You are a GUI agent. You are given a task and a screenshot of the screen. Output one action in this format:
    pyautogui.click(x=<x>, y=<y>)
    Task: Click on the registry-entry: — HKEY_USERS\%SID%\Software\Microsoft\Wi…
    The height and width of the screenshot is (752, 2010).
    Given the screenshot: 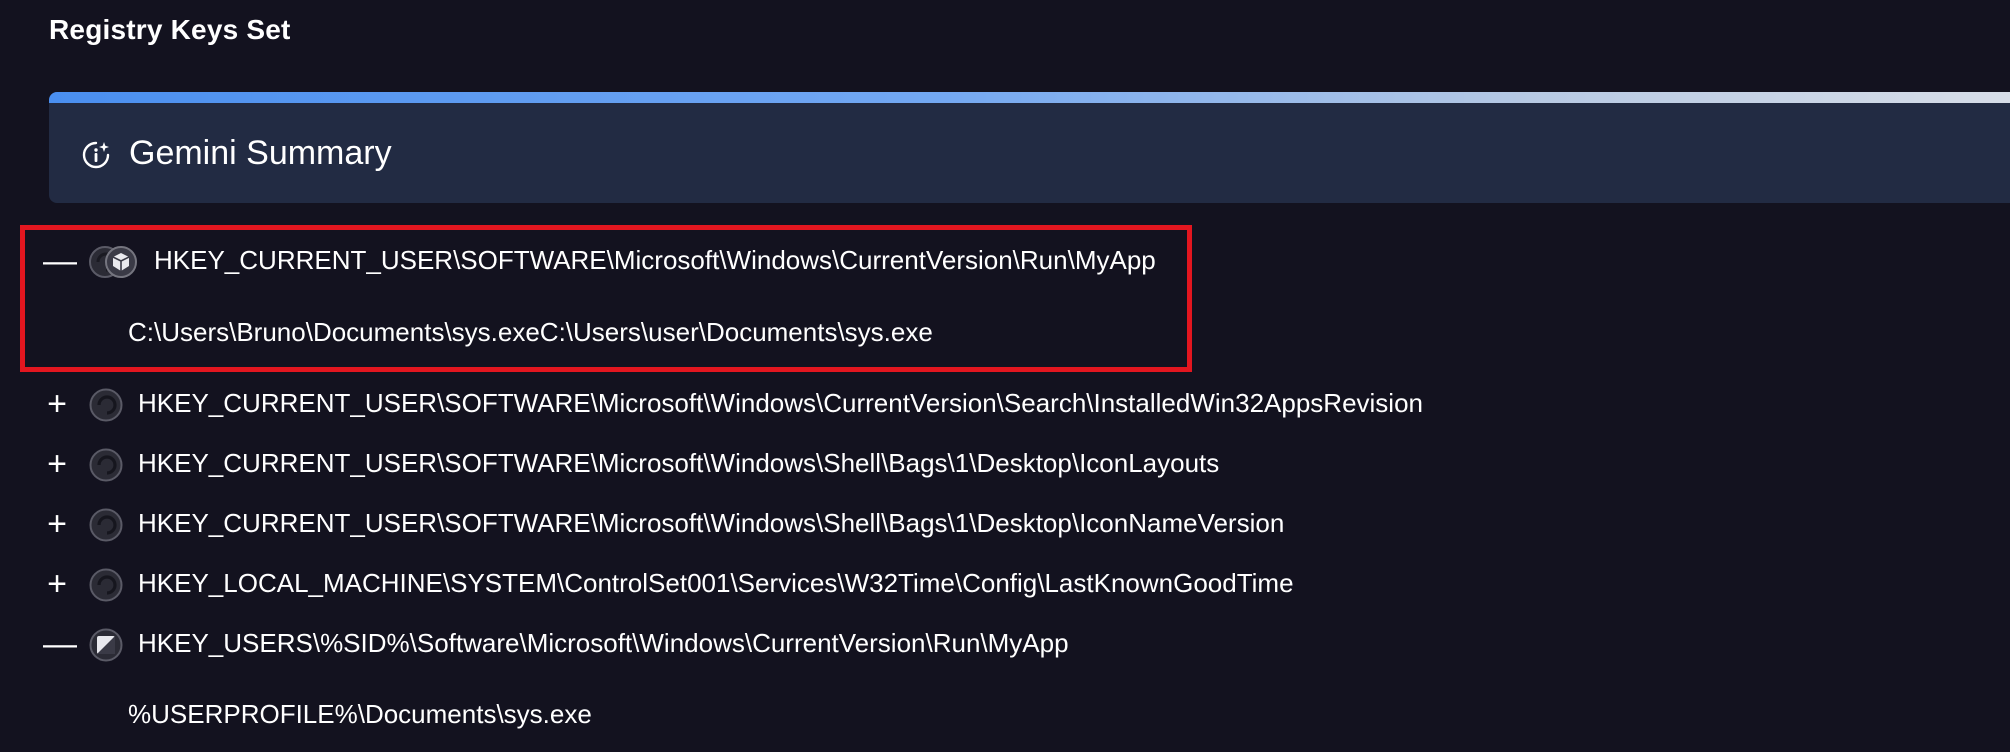 What is the action you would take?
    pyautogui.click(x=1005, y=645)
    